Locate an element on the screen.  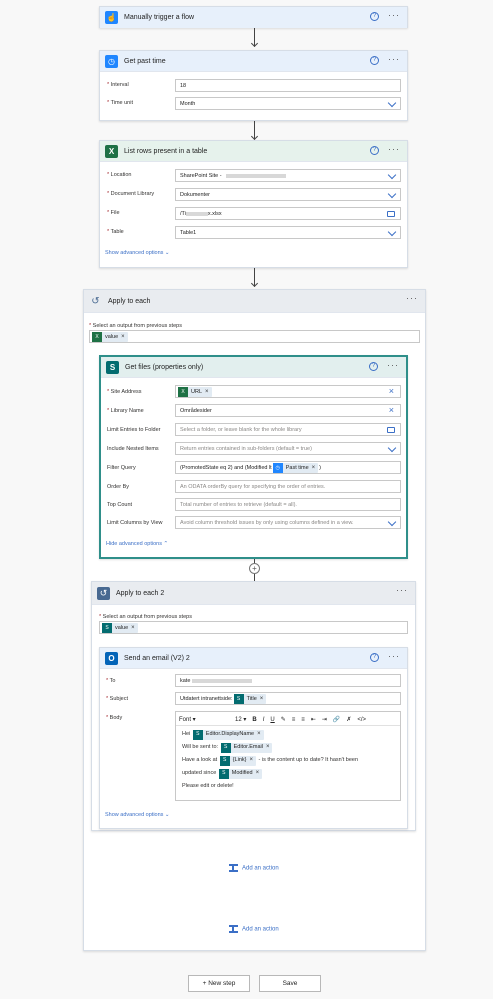
select-output-label: * Select an output from previous steps is located at coordinates (135, 326).